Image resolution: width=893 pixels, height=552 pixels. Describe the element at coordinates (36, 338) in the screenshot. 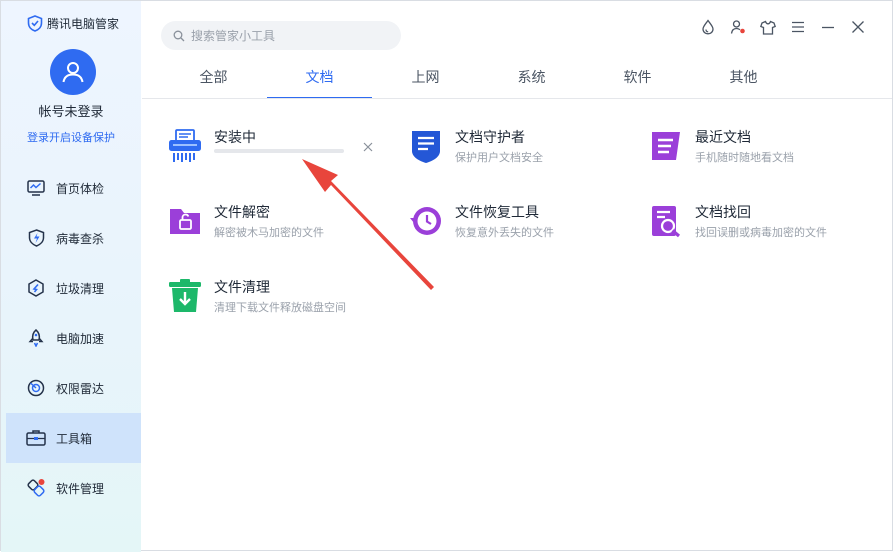

I see `rocket-icon` at that location.